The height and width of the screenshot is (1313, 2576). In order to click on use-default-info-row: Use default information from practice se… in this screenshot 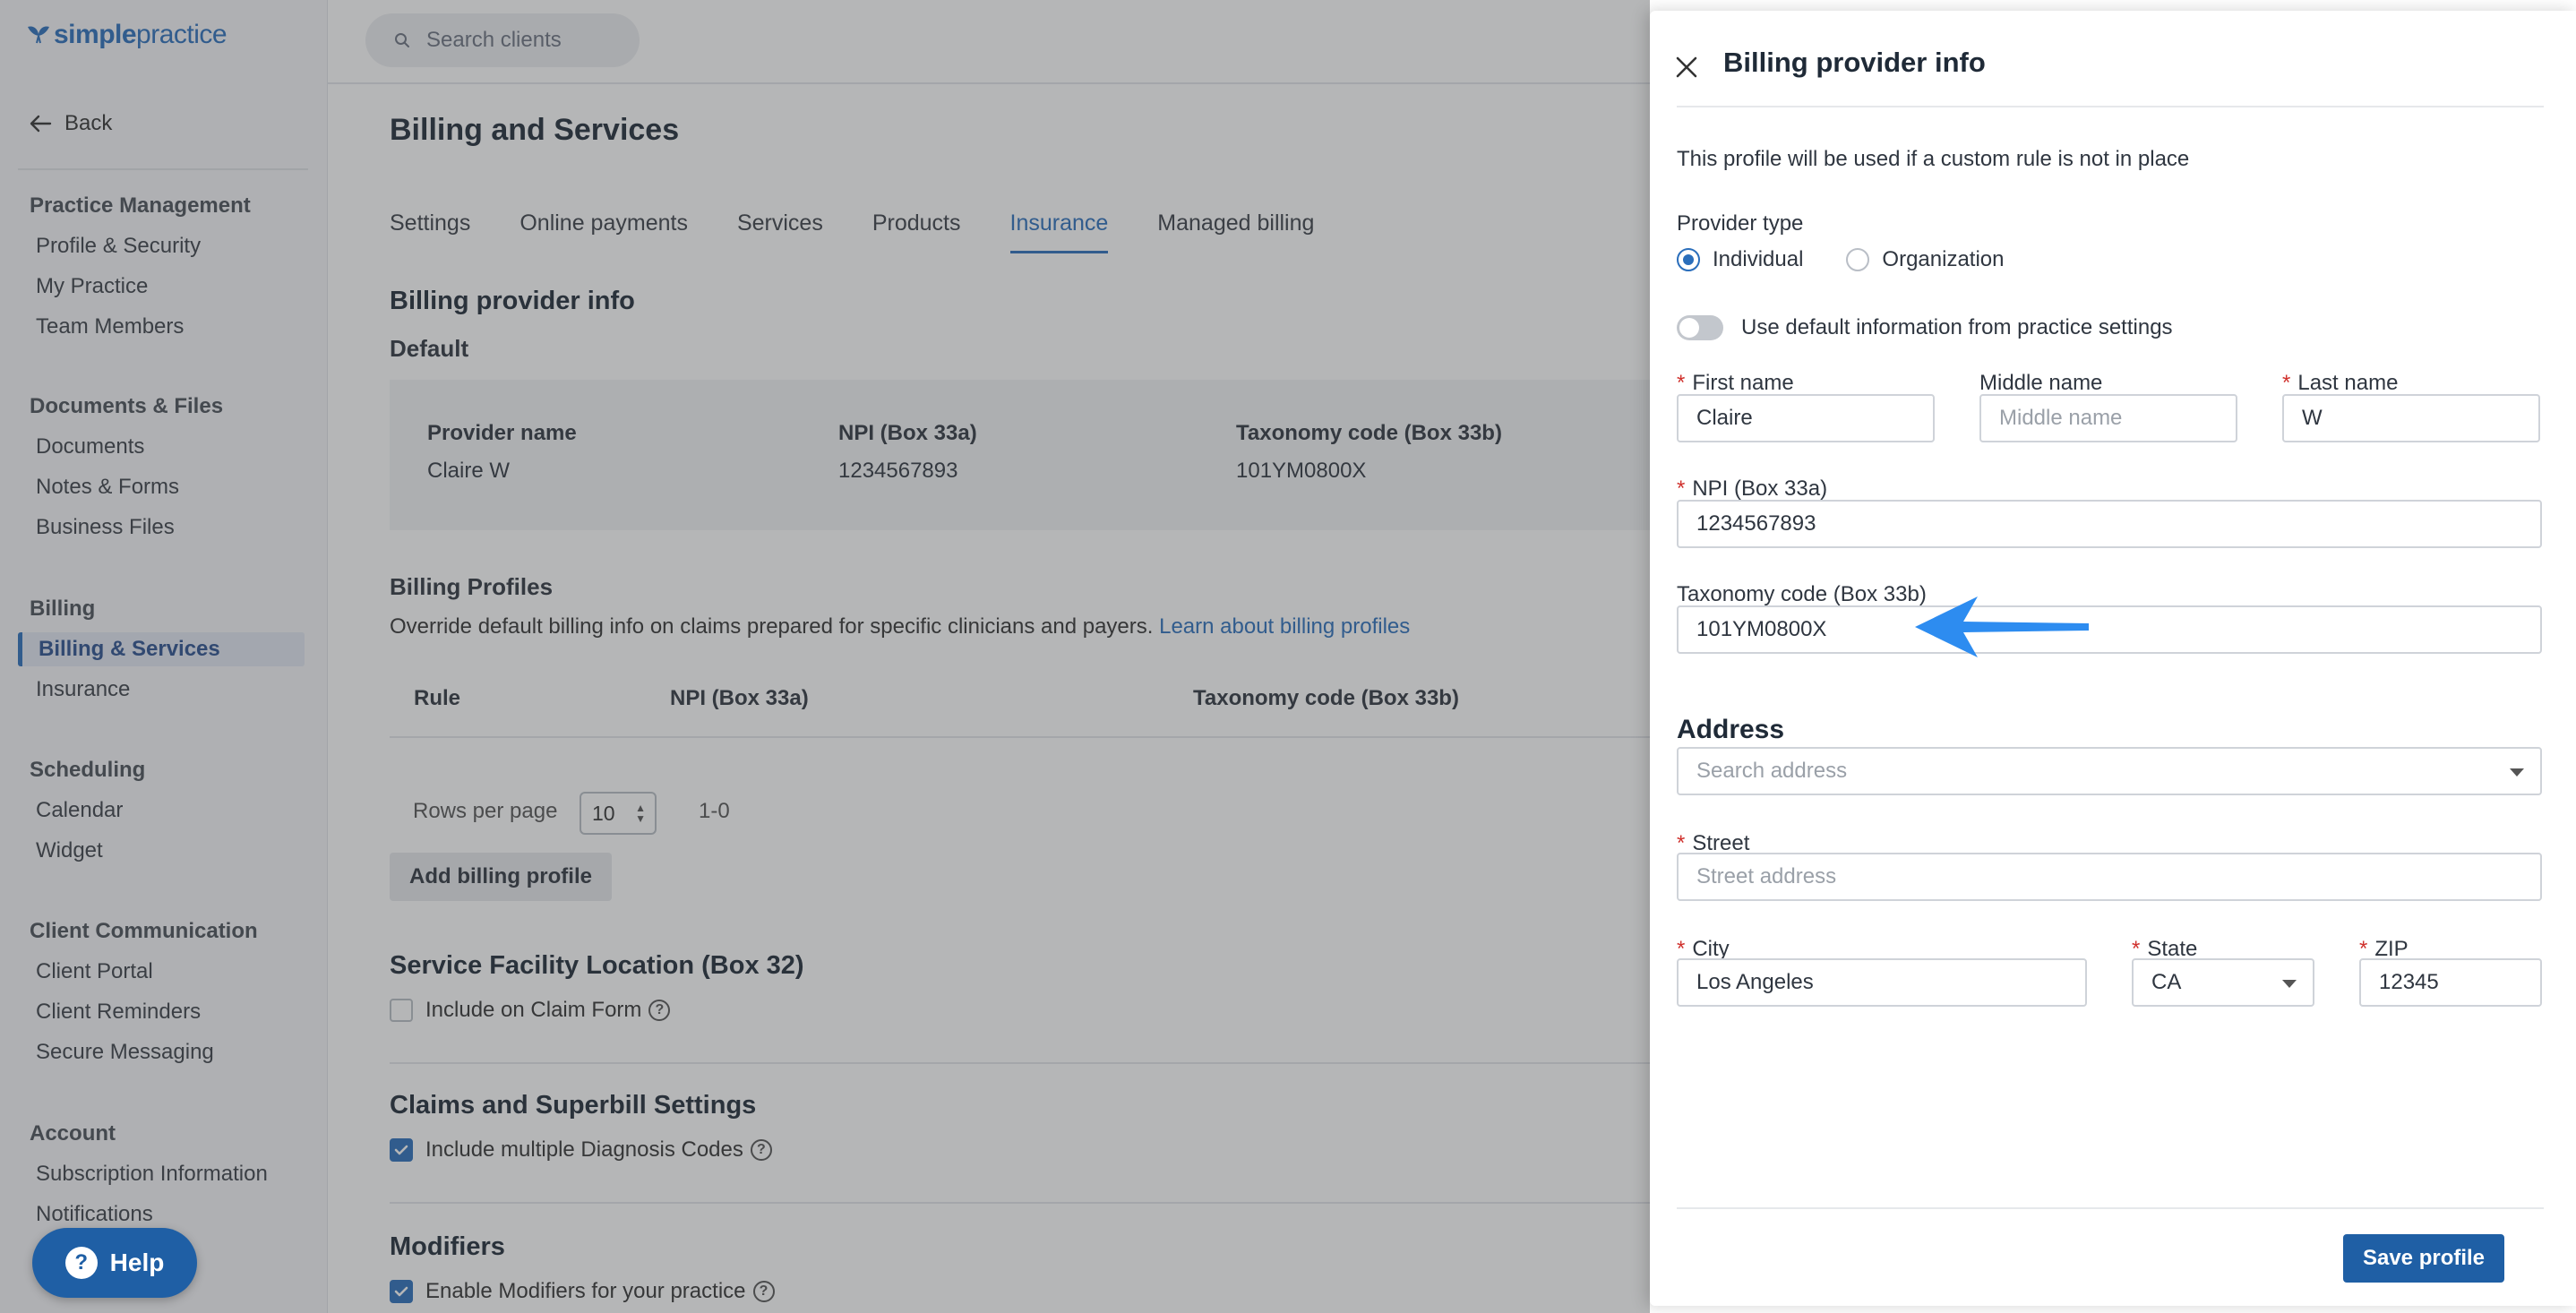, I will do `click(1925, 327)`.